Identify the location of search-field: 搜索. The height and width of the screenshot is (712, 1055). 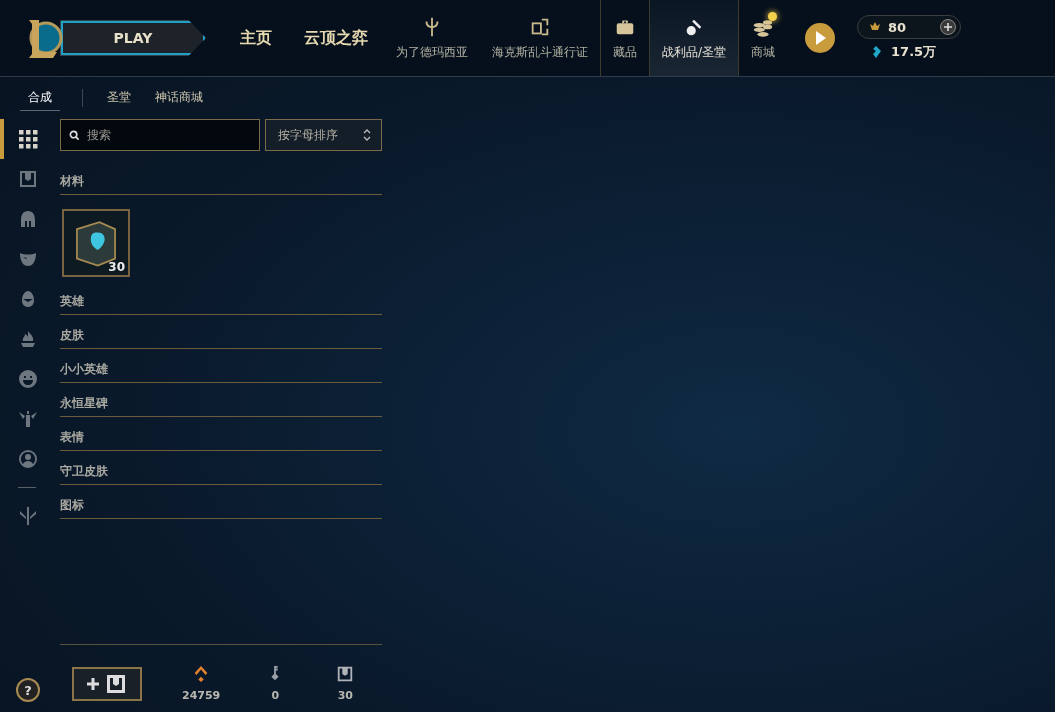
(160, 135).